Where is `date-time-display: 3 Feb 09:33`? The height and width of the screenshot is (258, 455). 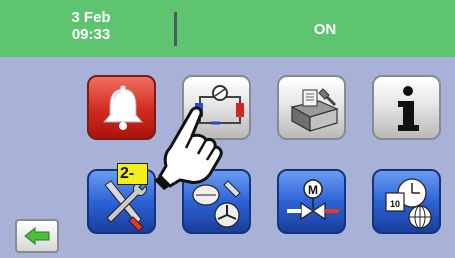
date-time-display: 3 Feb 09:33 is located at coordinates (91, 26).